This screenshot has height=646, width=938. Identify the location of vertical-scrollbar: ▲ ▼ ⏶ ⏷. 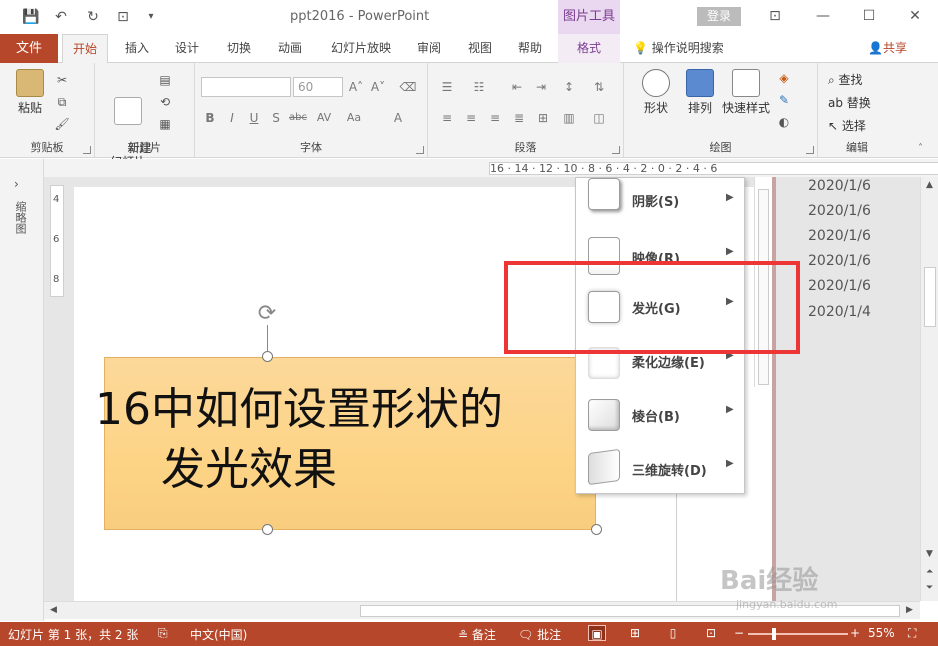
(929, 389).